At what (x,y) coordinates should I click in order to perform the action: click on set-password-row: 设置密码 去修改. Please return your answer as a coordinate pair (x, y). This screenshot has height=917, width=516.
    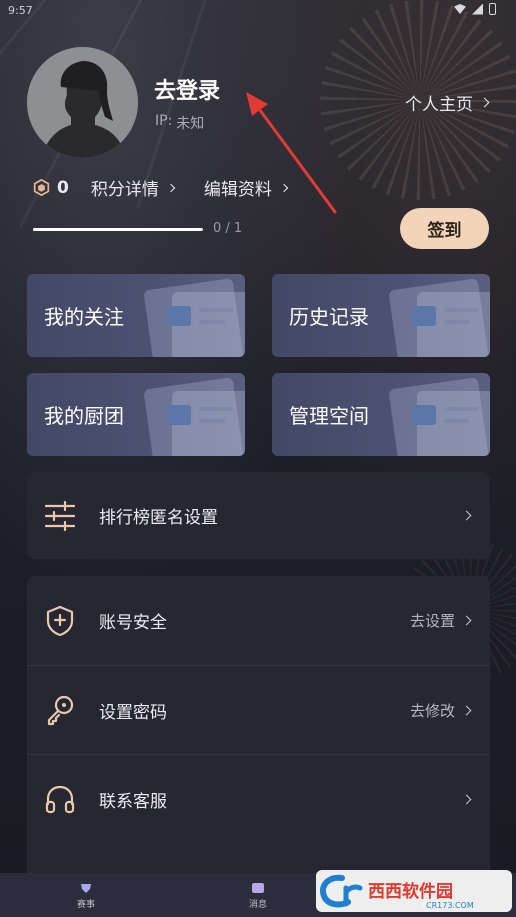
    Looking at the image, I should click on (258, 709).